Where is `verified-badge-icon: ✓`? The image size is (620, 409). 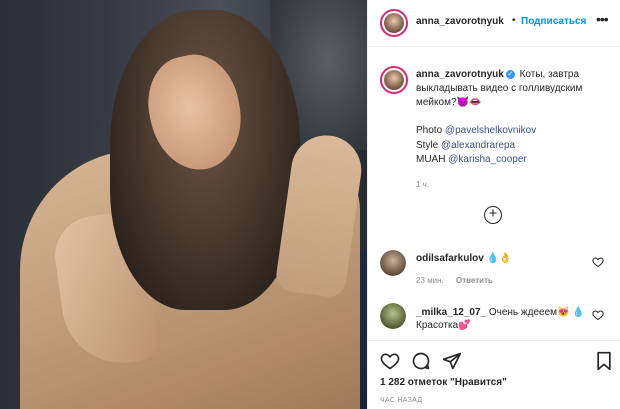
verified-badge-icon: ✓ is located at coordinates (510, 74).